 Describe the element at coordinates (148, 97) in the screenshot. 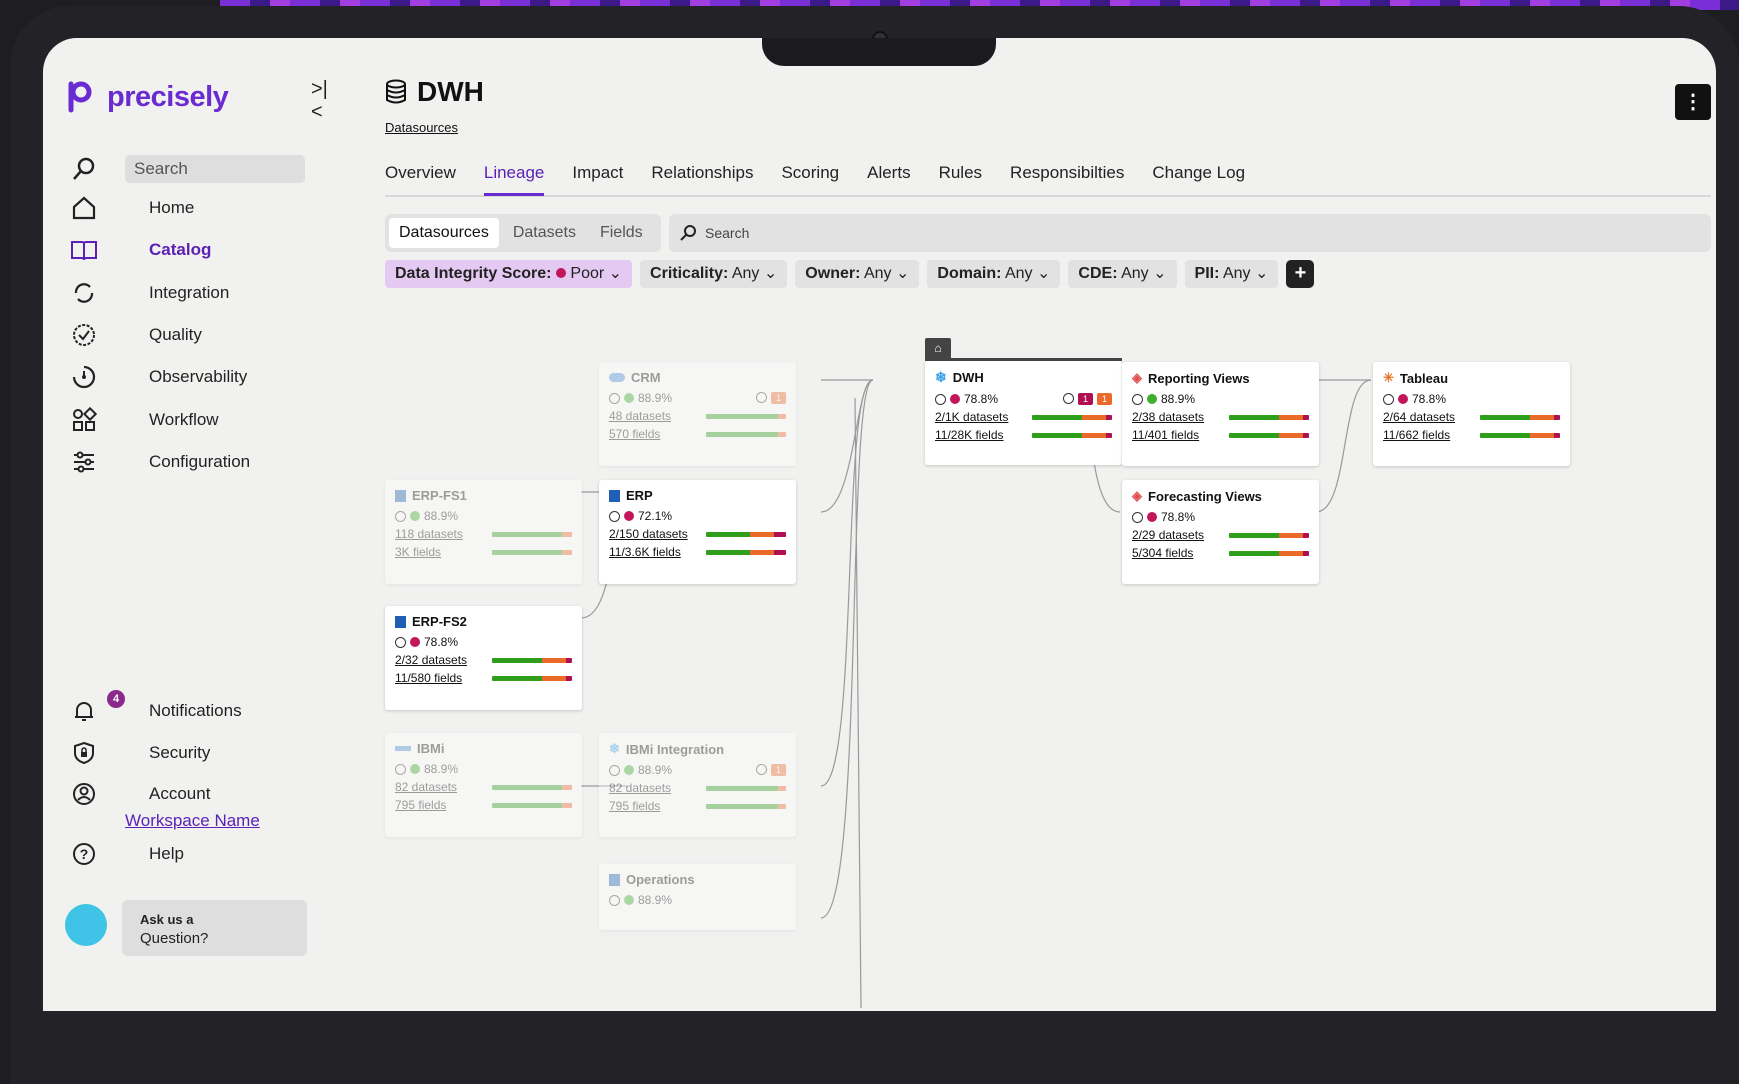

I see `logo: precisely` at that location.